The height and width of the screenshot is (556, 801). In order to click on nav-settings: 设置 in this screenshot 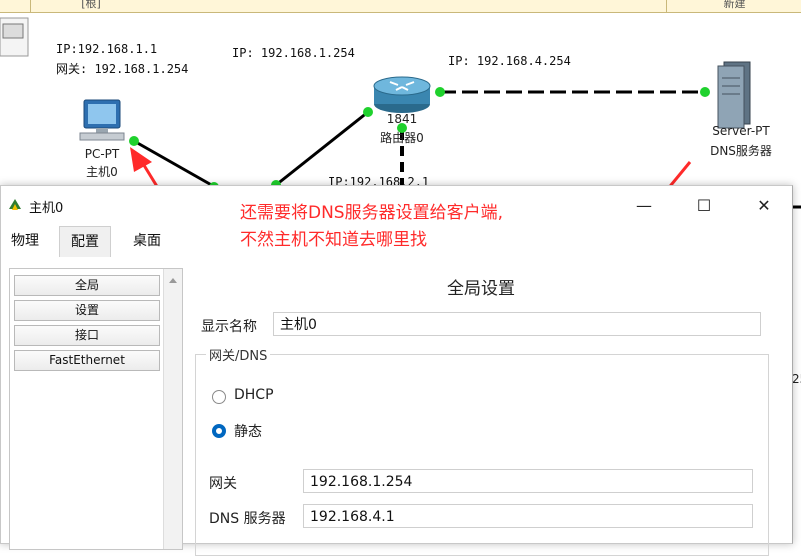, I will do `click(87, 310)`.